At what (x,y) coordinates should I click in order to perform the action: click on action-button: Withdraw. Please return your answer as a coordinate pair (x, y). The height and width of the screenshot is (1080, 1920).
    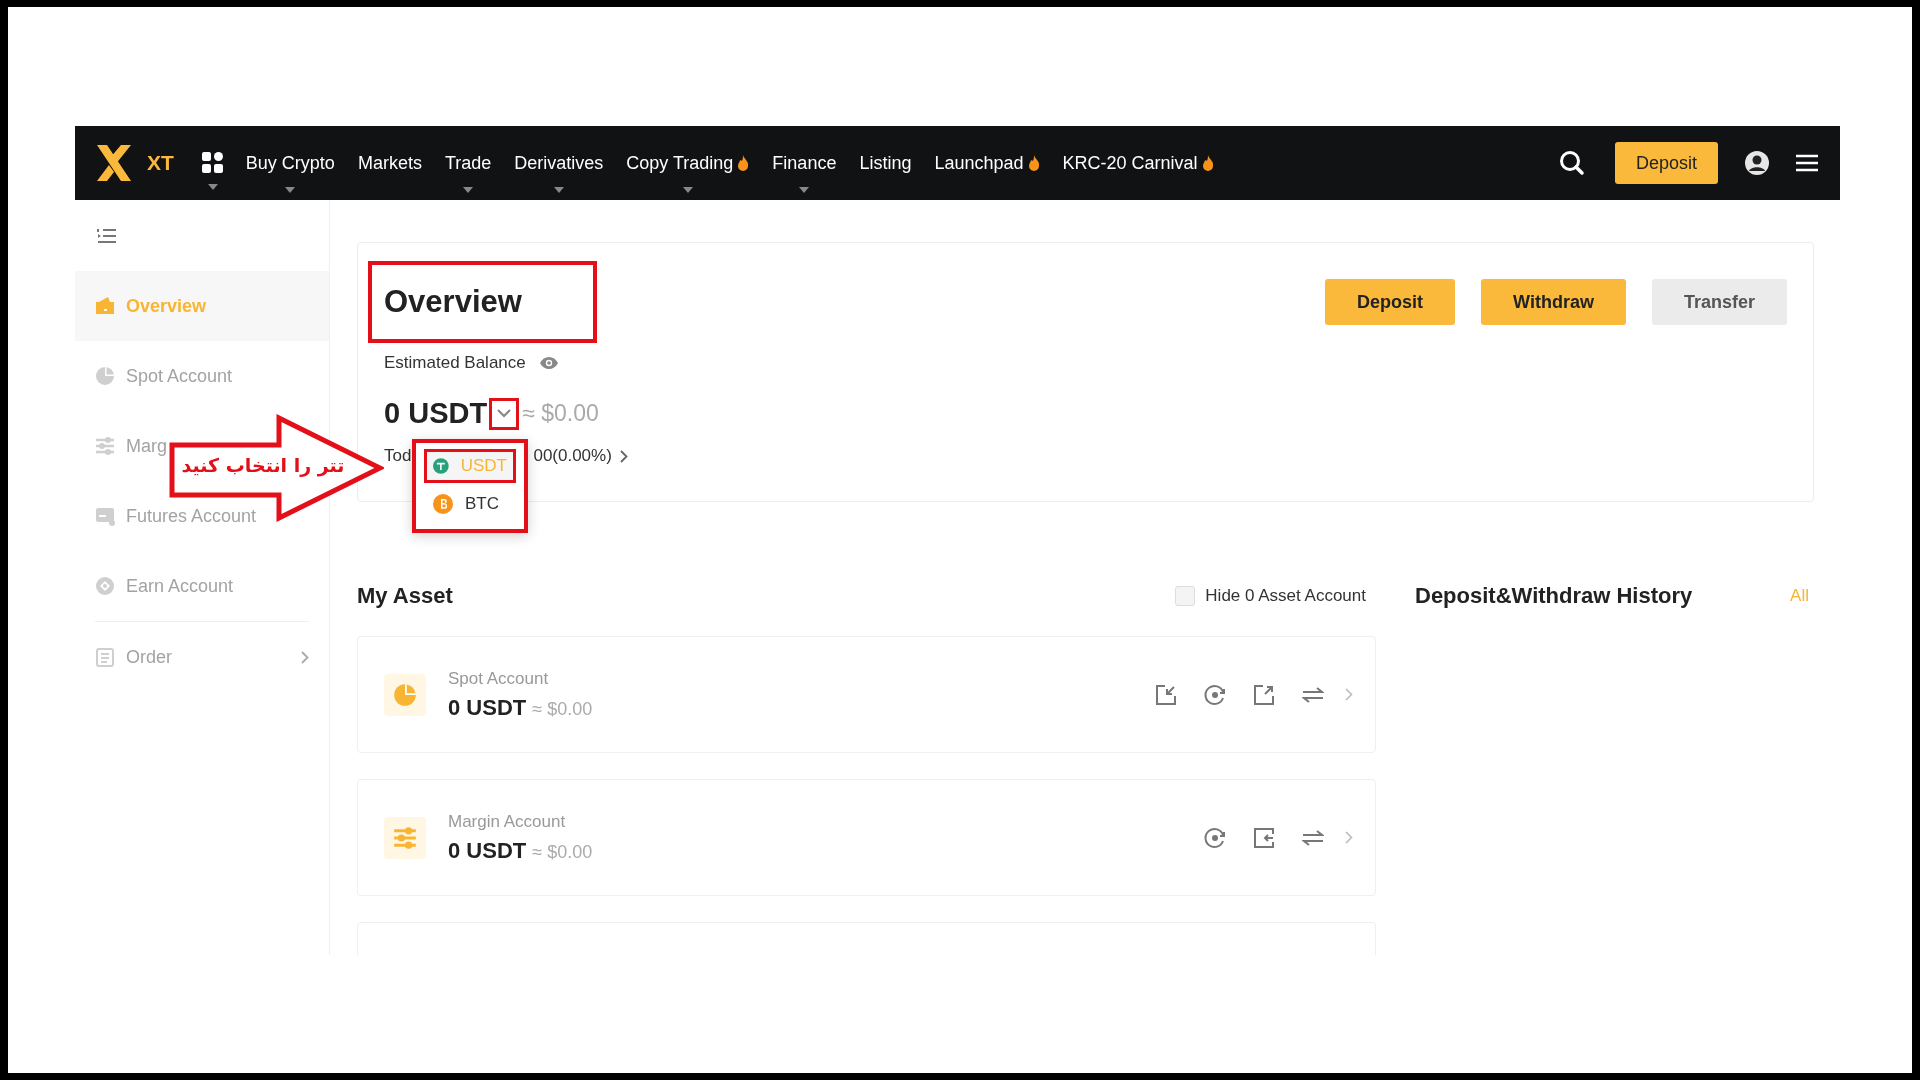
    Looking at the image, I should click on (1553, 302).